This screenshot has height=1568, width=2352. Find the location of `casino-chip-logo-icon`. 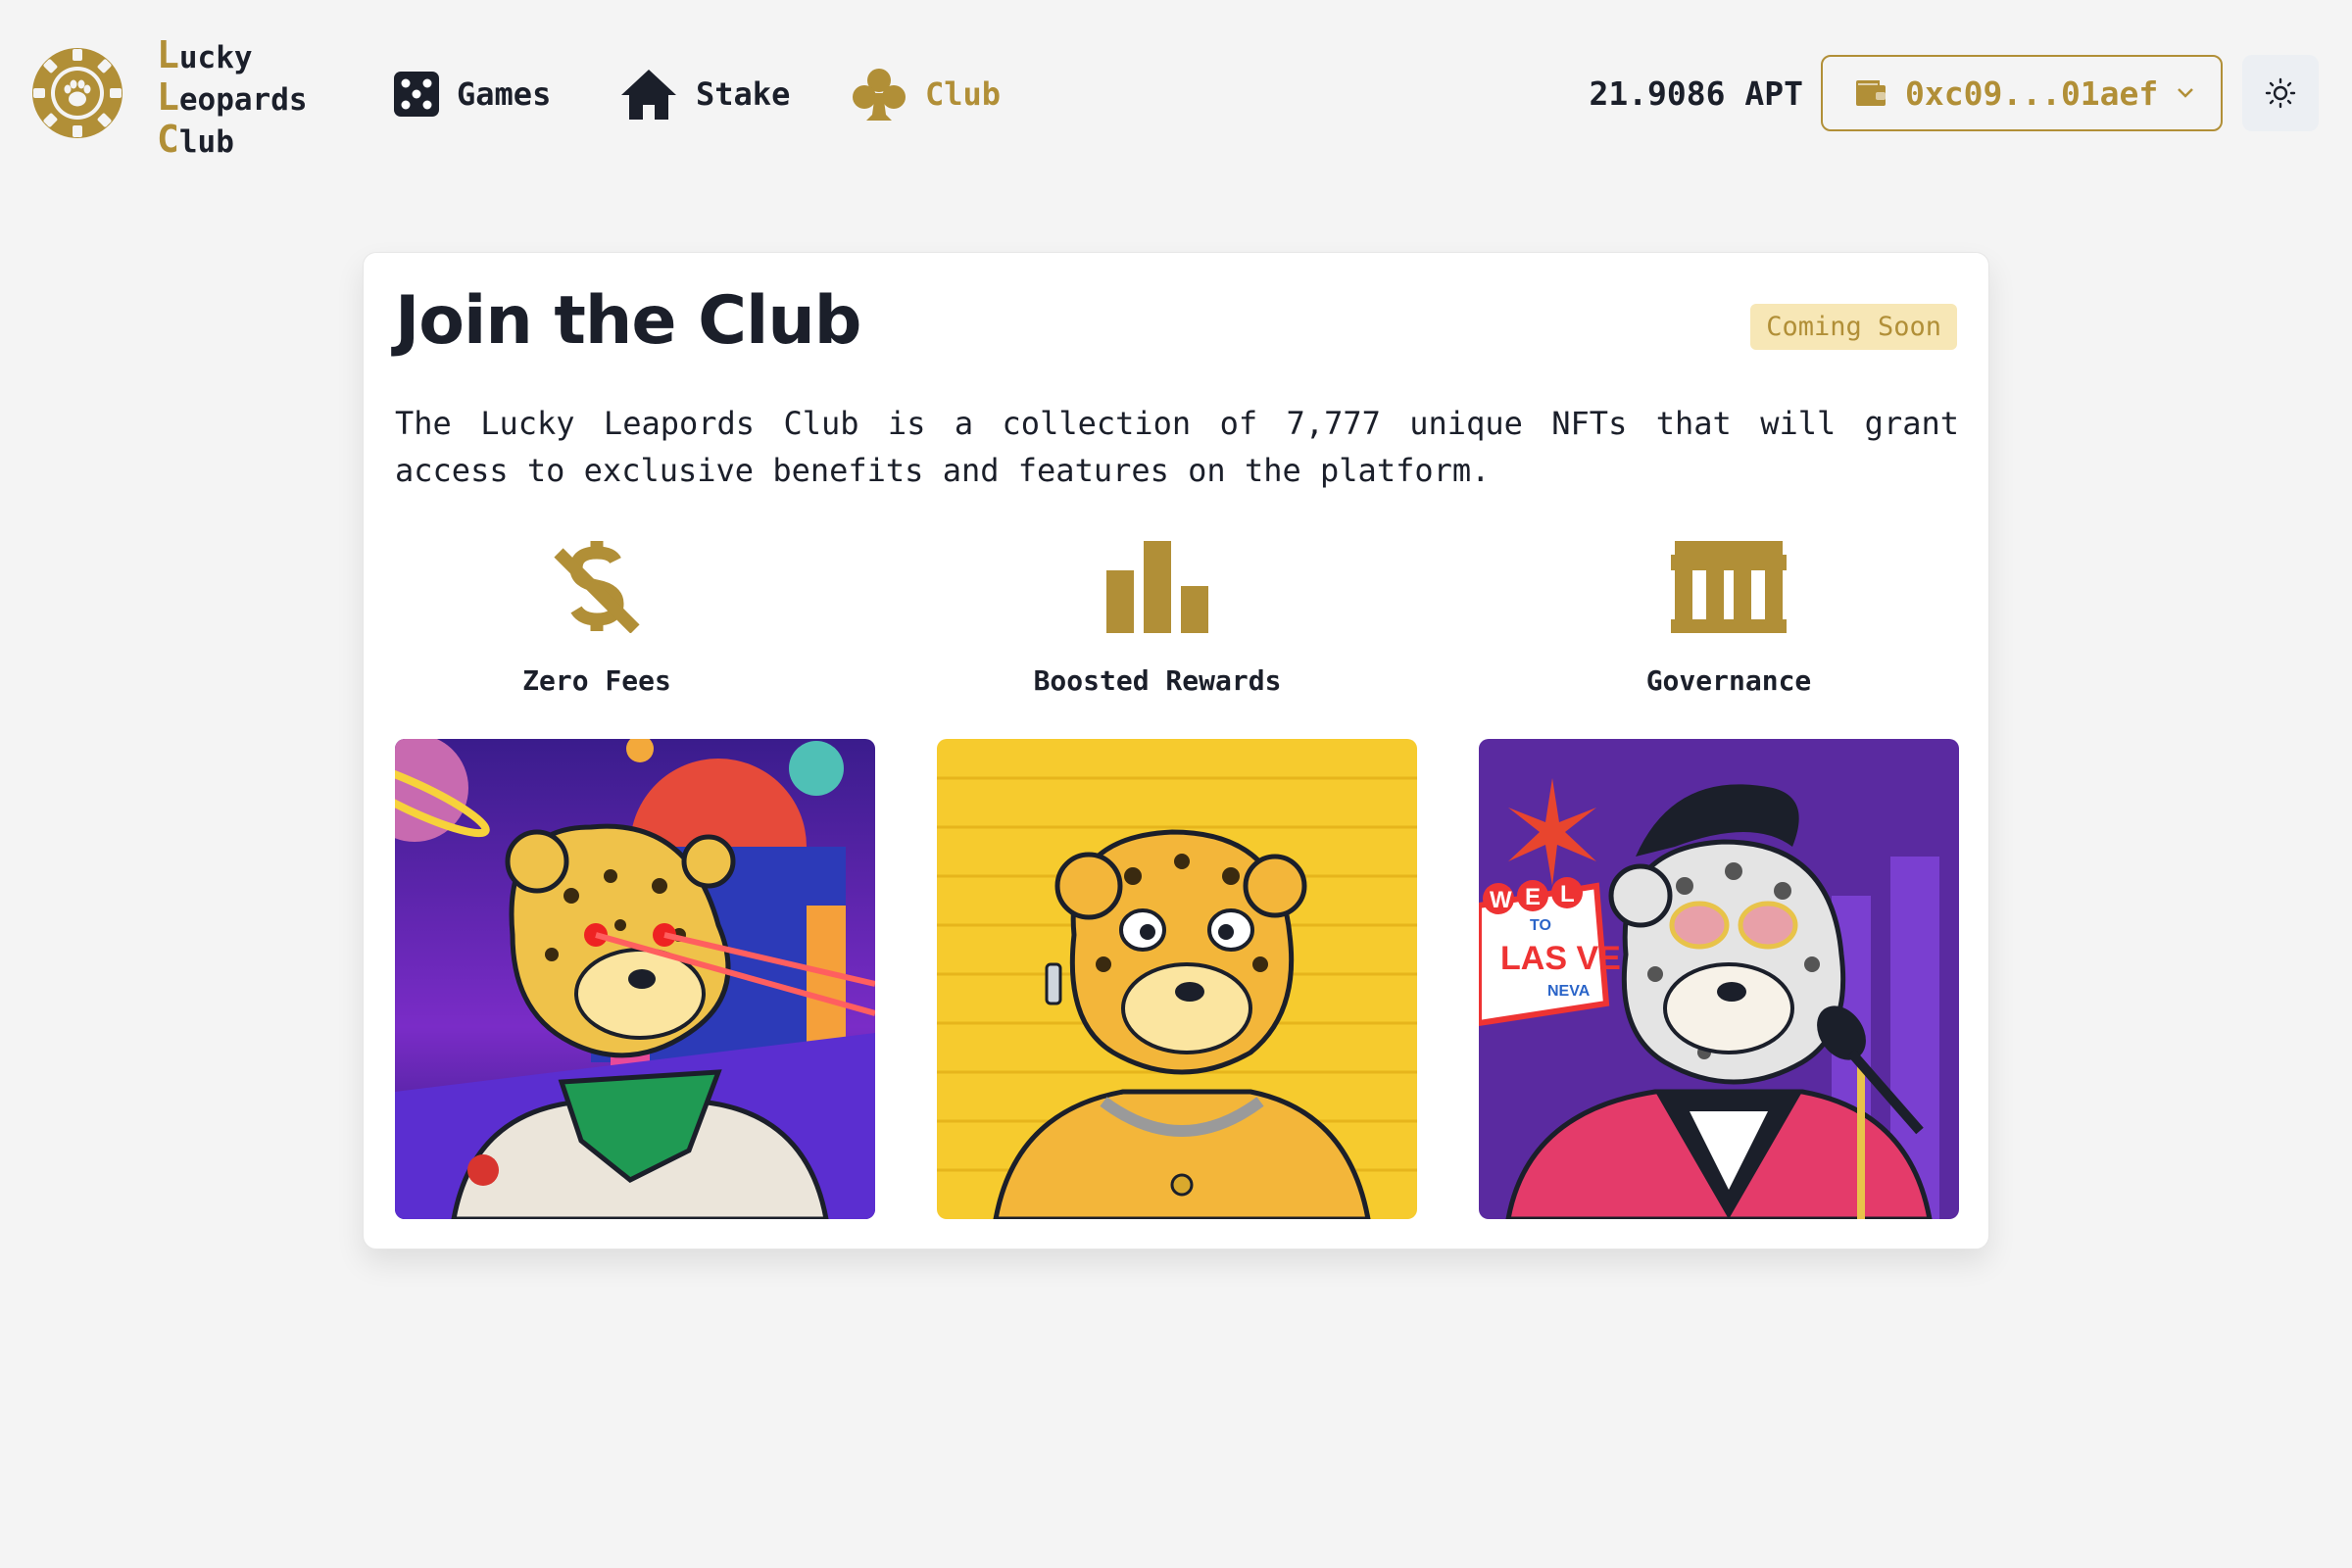

casino-chip-logo-icon is located at coordinates (77, 93).